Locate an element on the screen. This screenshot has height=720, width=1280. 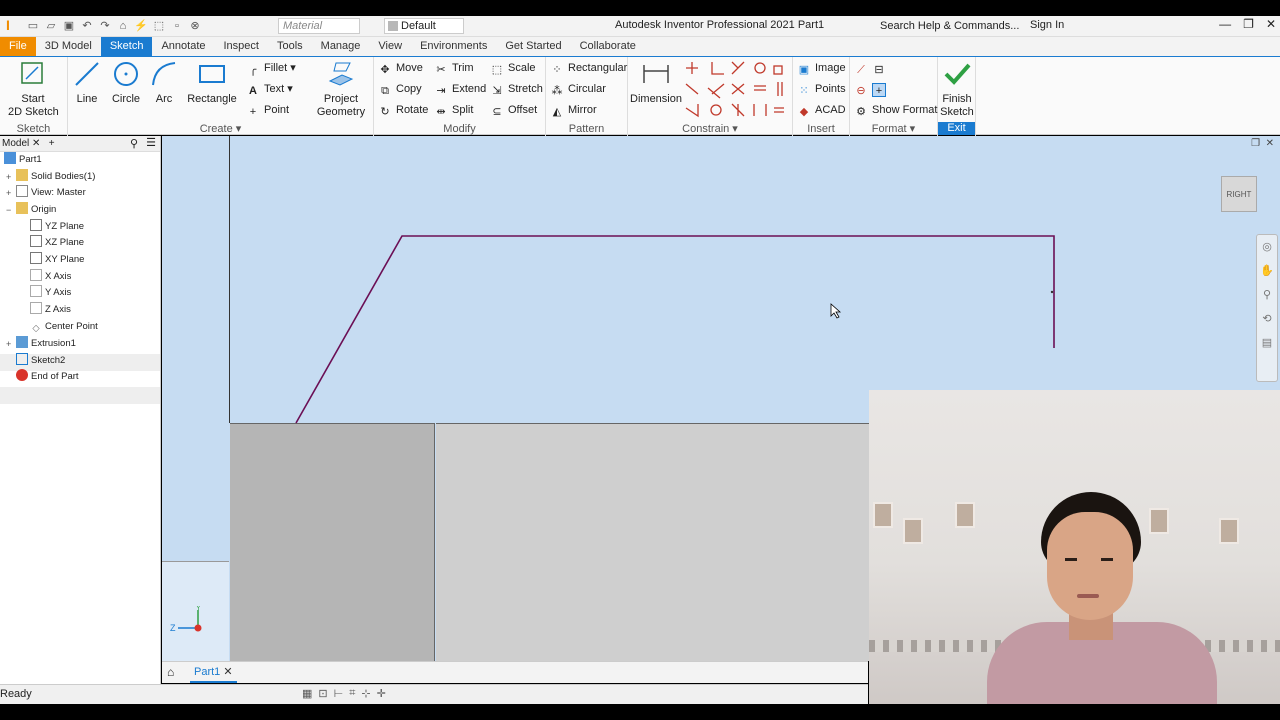
image-button: ▣ Image is located at coordinates (821, 68).